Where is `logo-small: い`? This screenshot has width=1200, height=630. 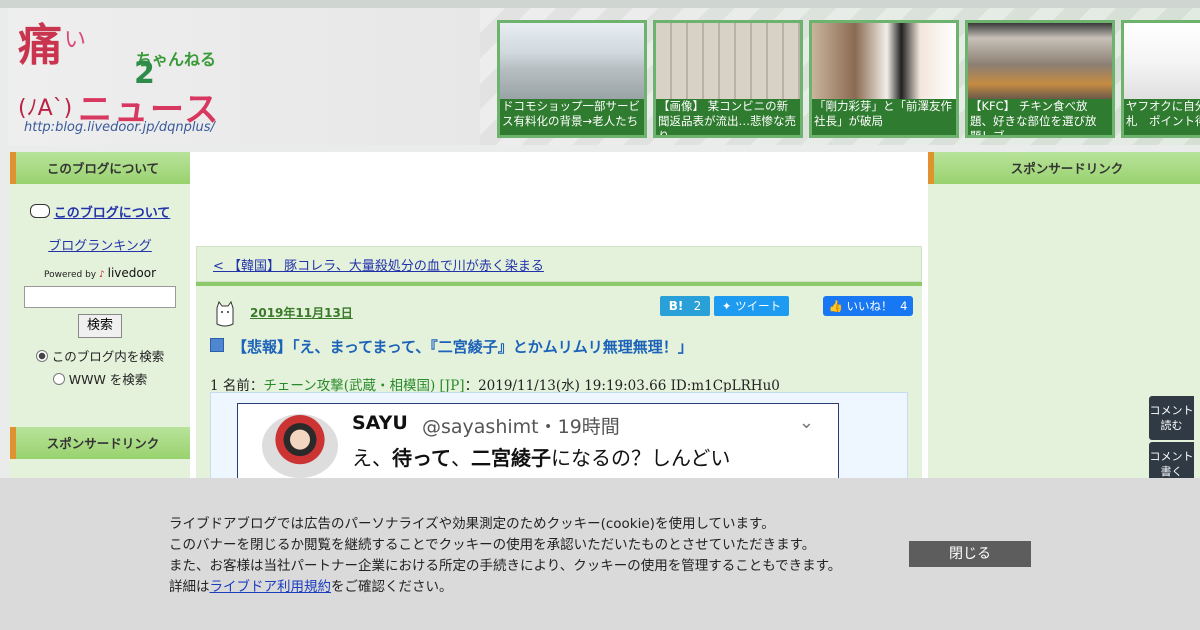
logo-small: い is located at coordinates (75, 40).